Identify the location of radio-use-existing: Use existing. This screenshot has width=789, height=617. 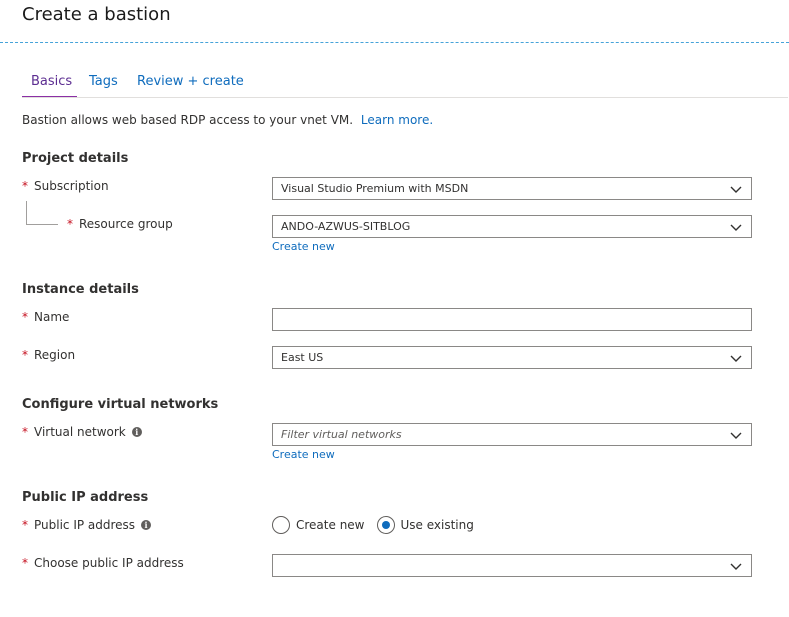
(425, 525).